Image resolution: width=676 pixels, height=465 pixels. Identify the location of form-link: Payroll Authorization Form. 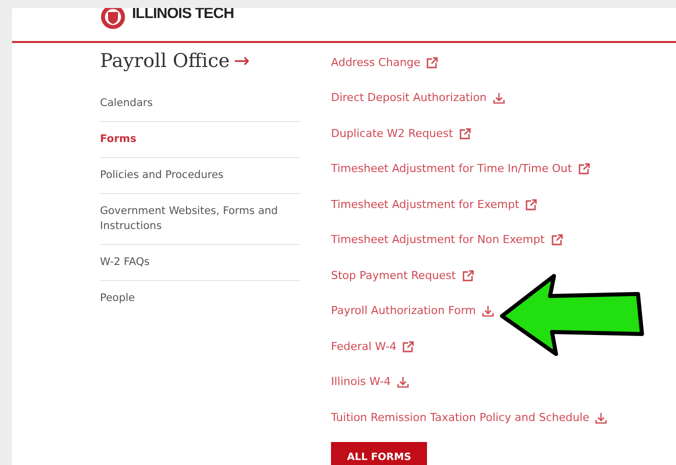
(403, 311).